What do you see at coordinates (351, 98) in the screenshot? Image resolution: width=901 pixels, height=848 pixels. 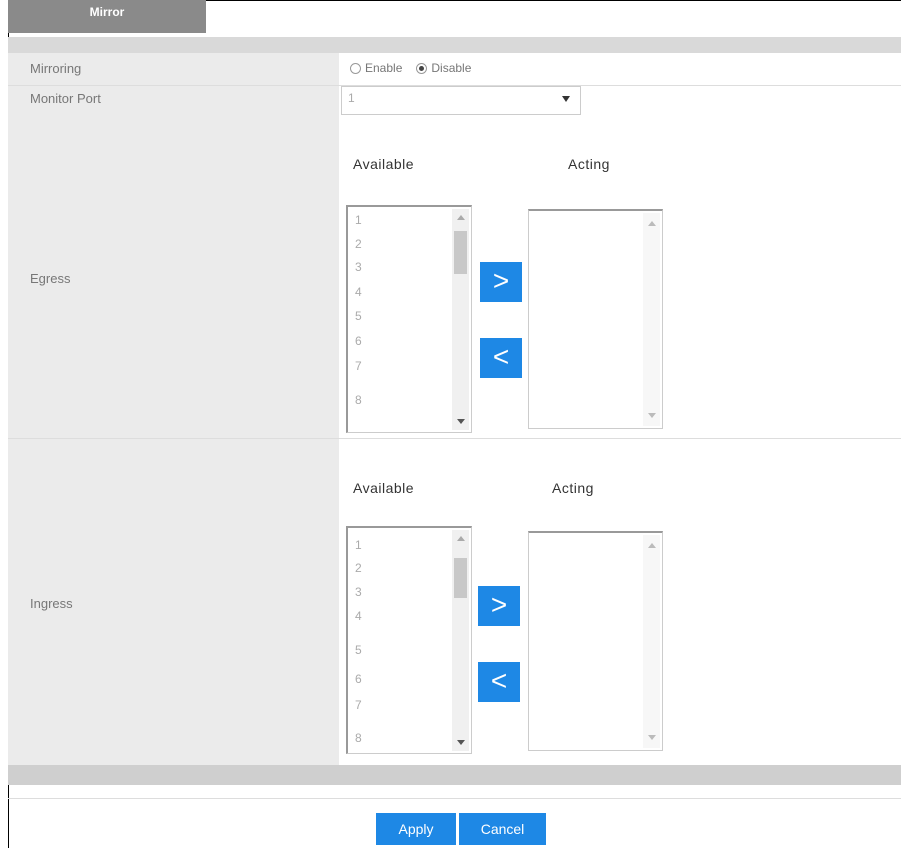 I see `monitor-port-value: 1` at bounding box center [351, 98].